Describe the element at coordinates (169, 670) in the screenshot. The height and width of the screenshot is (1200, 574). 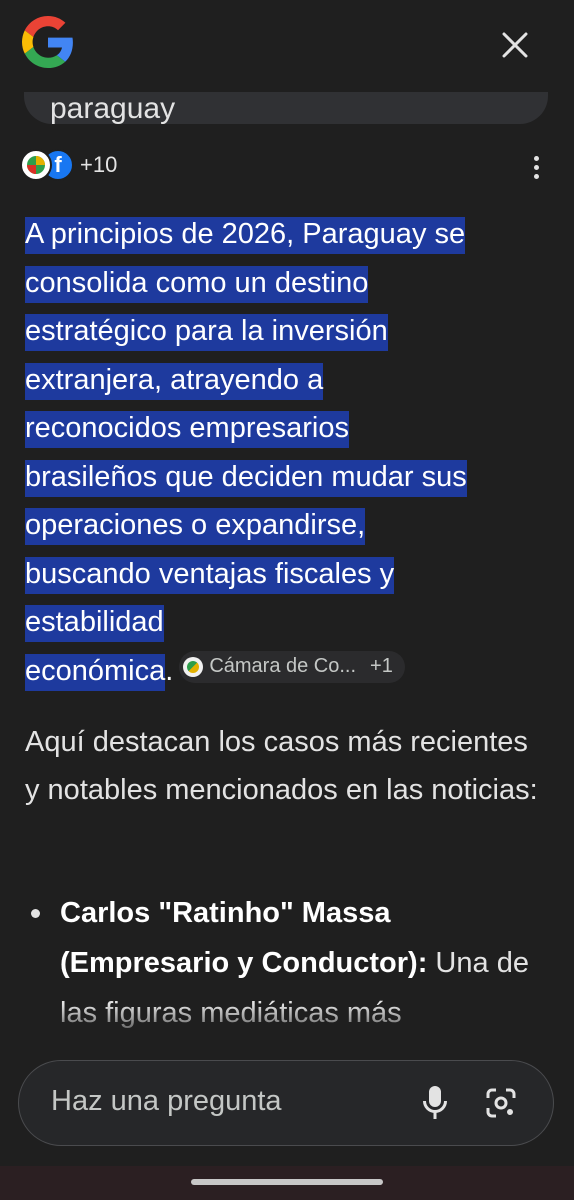
I see `end-punctuation: .` at that location.